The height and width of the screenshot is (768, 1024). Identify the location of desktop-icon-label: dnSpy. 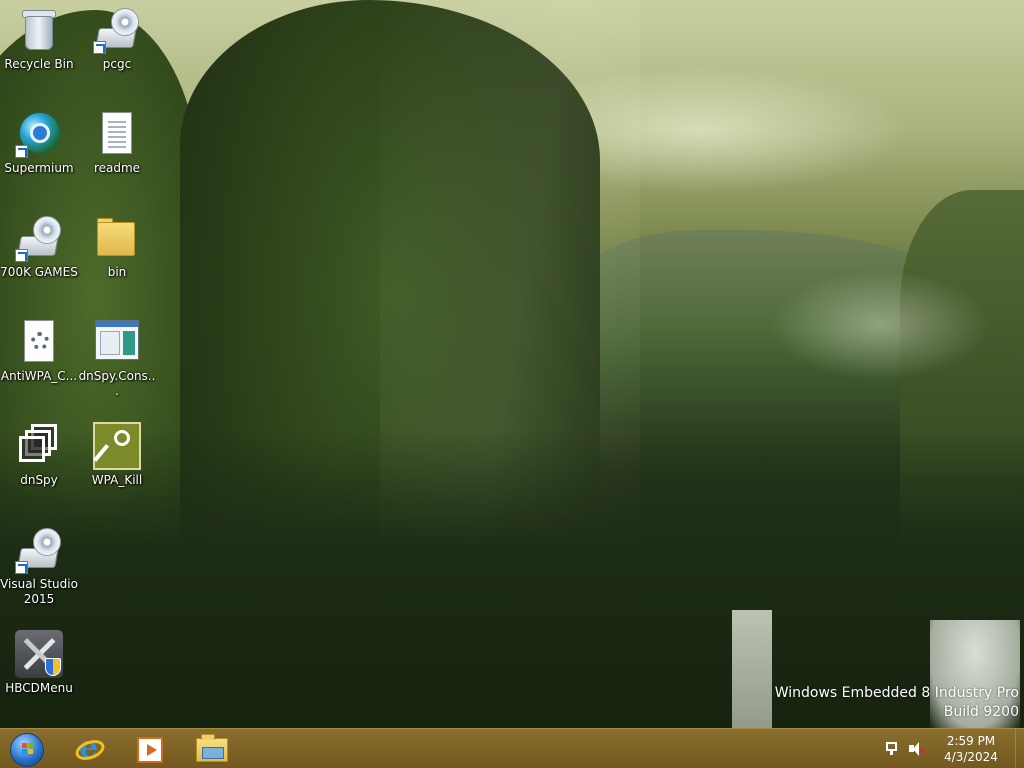
(39, 480).